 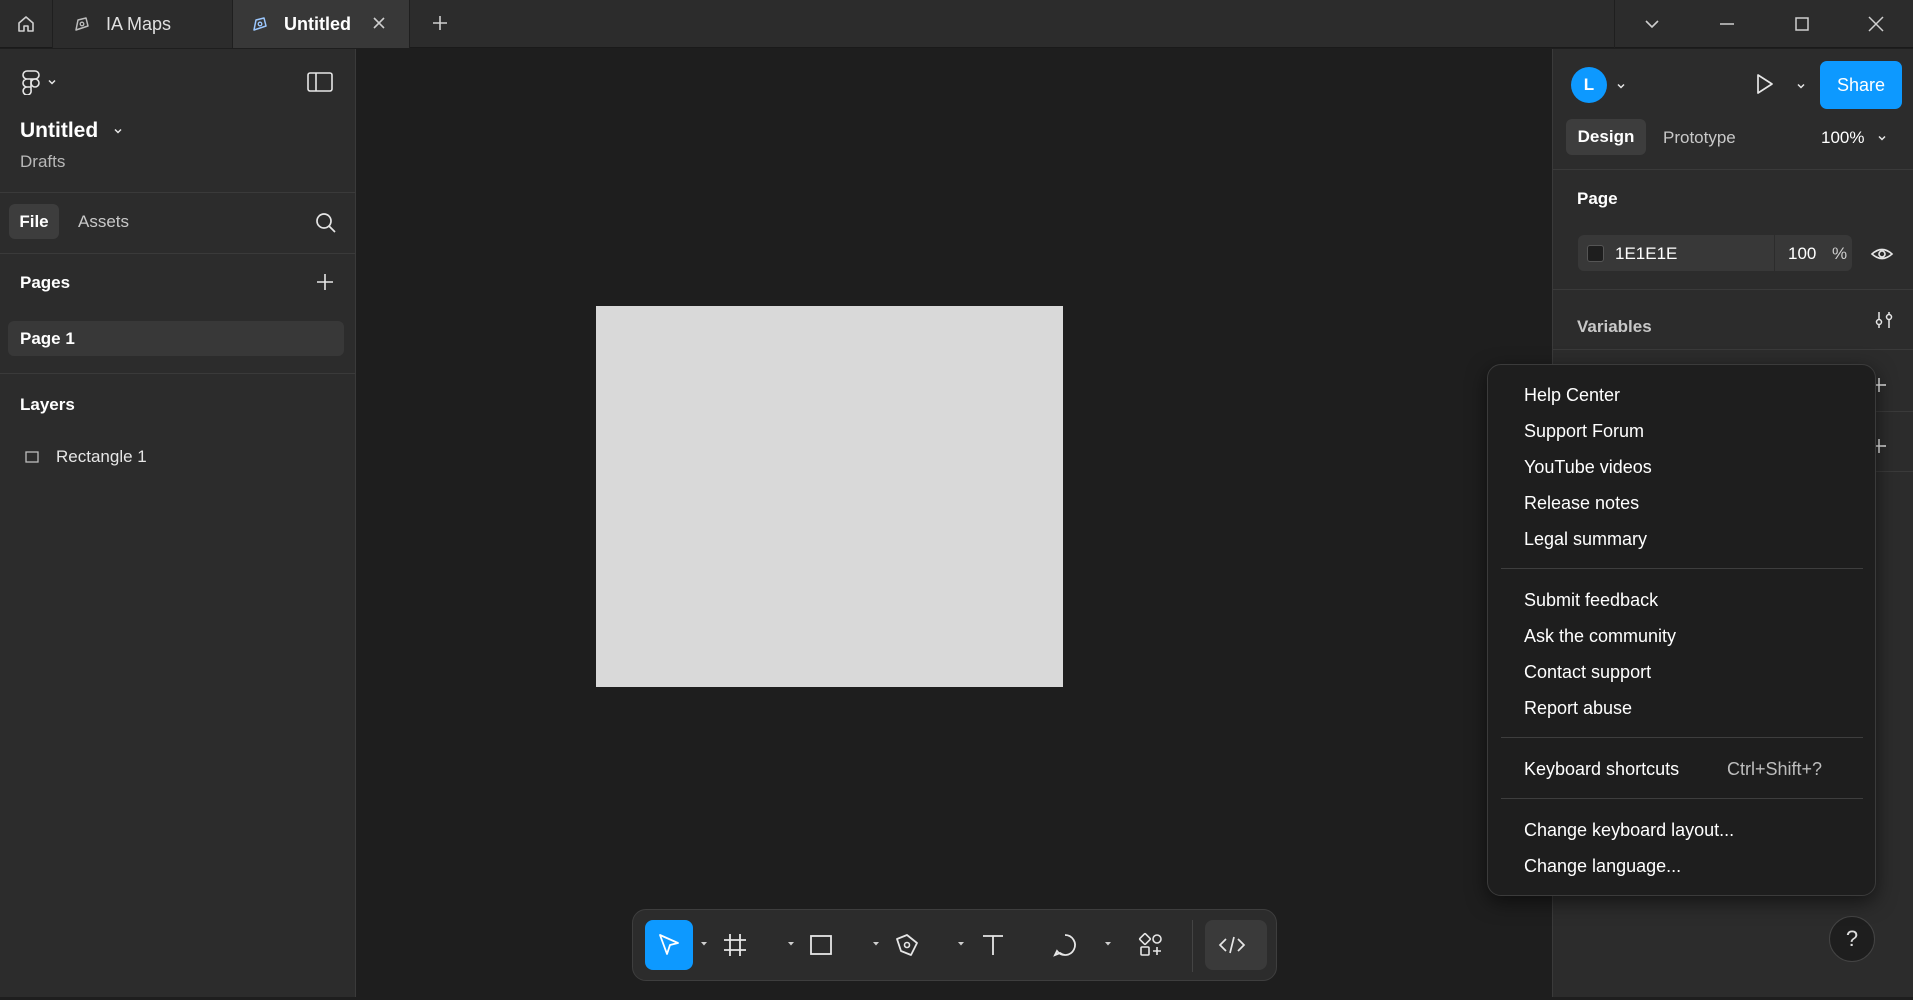 I want to click on avatar: L, so click(x=1589, y=85).